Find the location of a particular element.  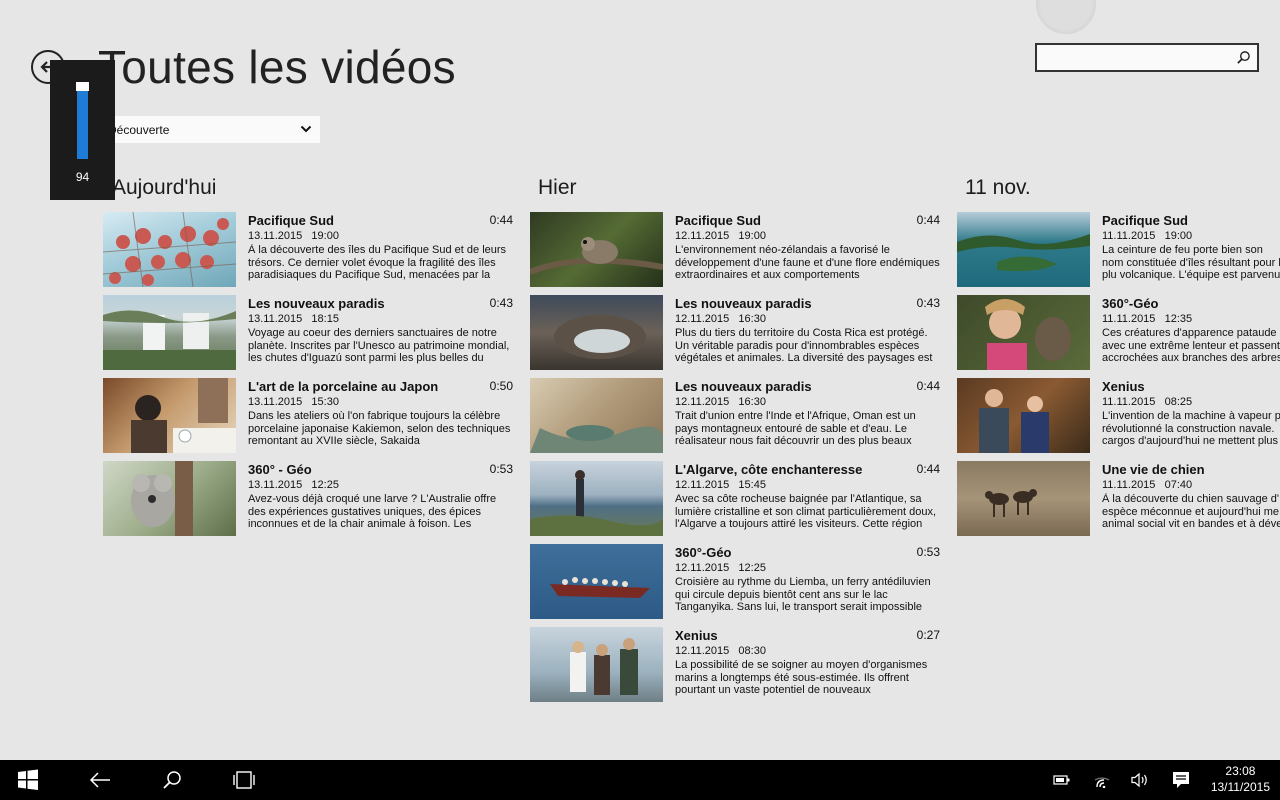

video-datetime: 12.11.2015 16:30 is located at coordinates (807, 319).